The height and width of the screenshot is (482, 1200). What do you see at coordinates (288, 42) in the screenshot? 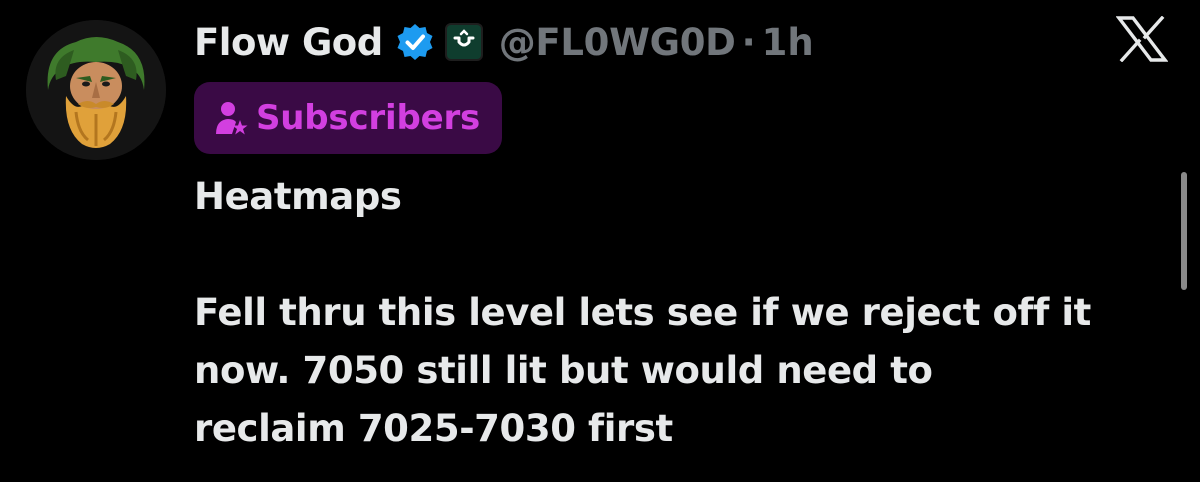
I see `display-name: Flow God` at bounding box center [288, 42].